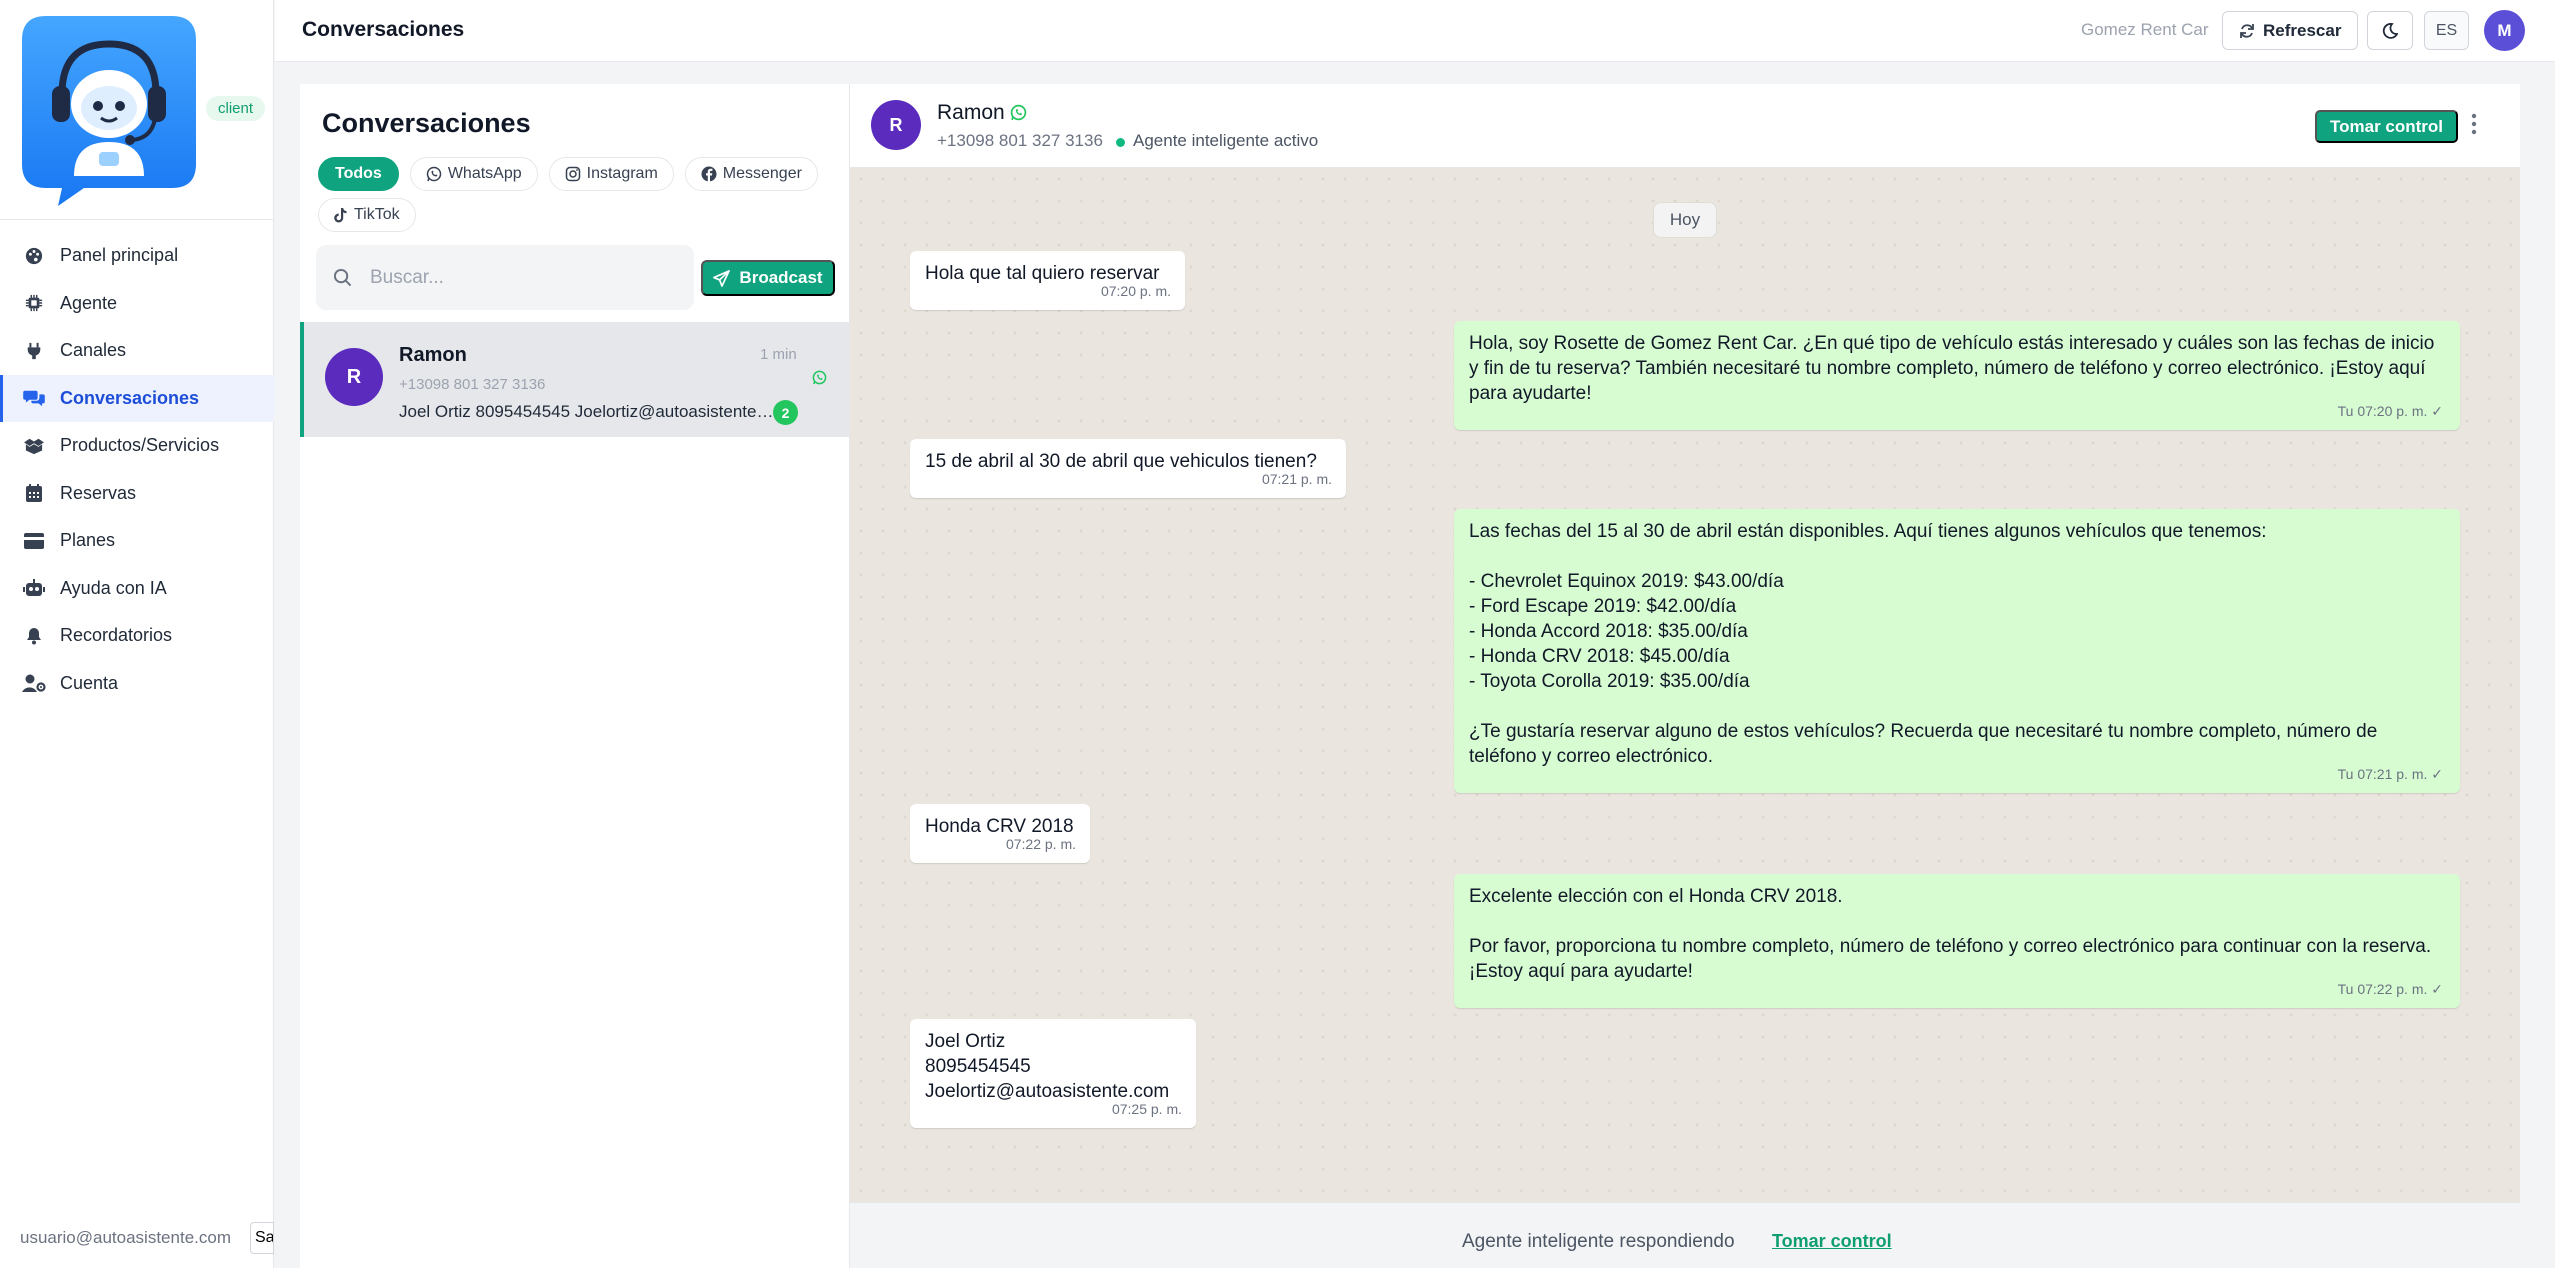 This screenshot has width=2555, height=1268. What do you see at coordinates (1040, 844) in the screenshot?
I see `message-time: 07:22 p. m.` at bounding box center [1040, 844].